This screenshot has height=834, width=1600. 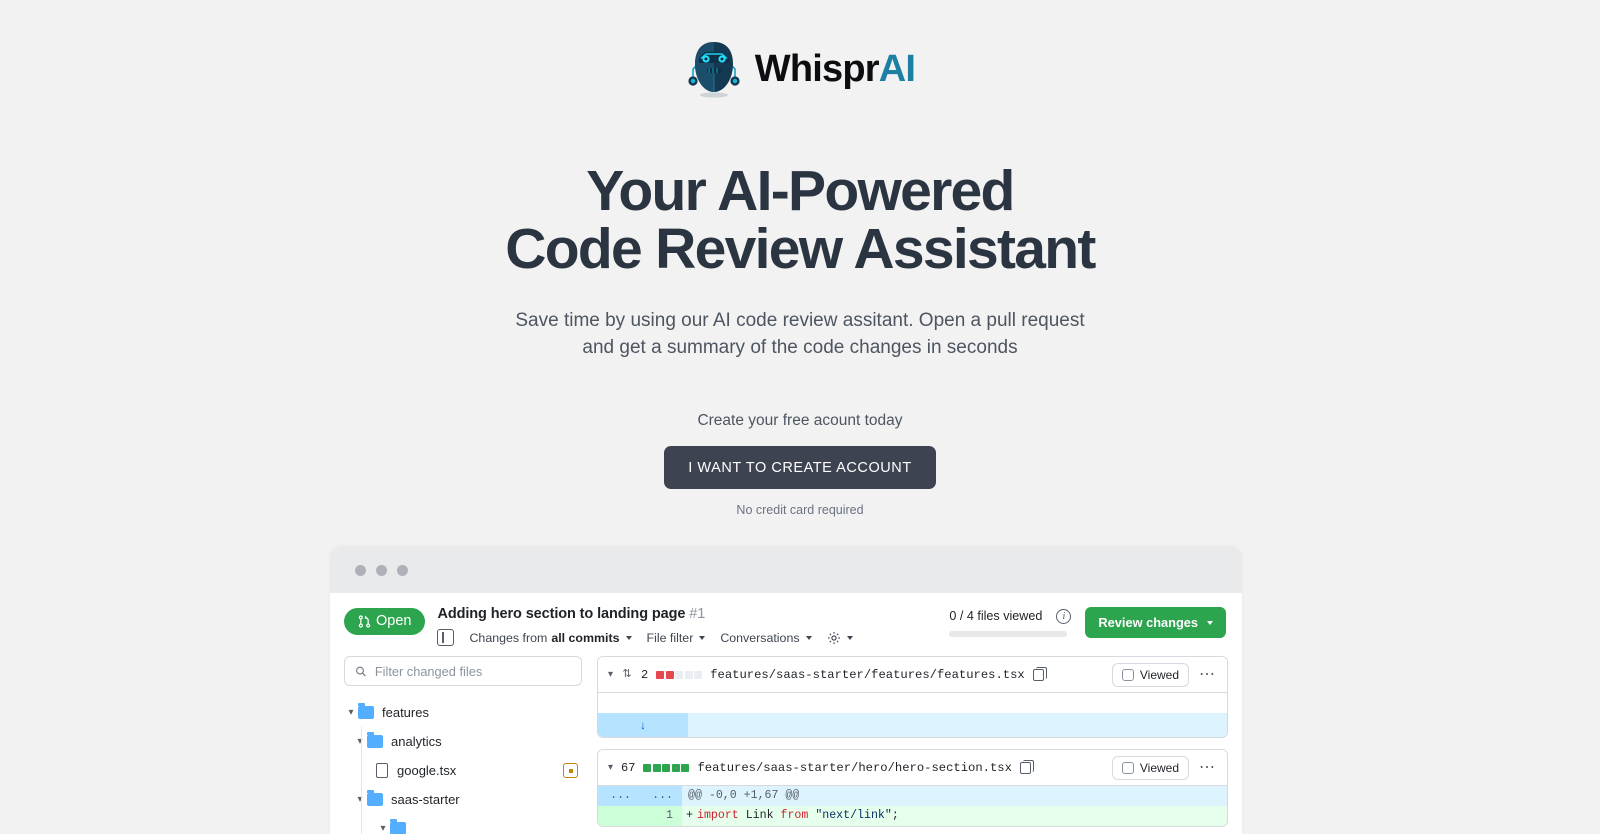 I want to click on tree-row-partial: ▾, so click(x=463, y=824).